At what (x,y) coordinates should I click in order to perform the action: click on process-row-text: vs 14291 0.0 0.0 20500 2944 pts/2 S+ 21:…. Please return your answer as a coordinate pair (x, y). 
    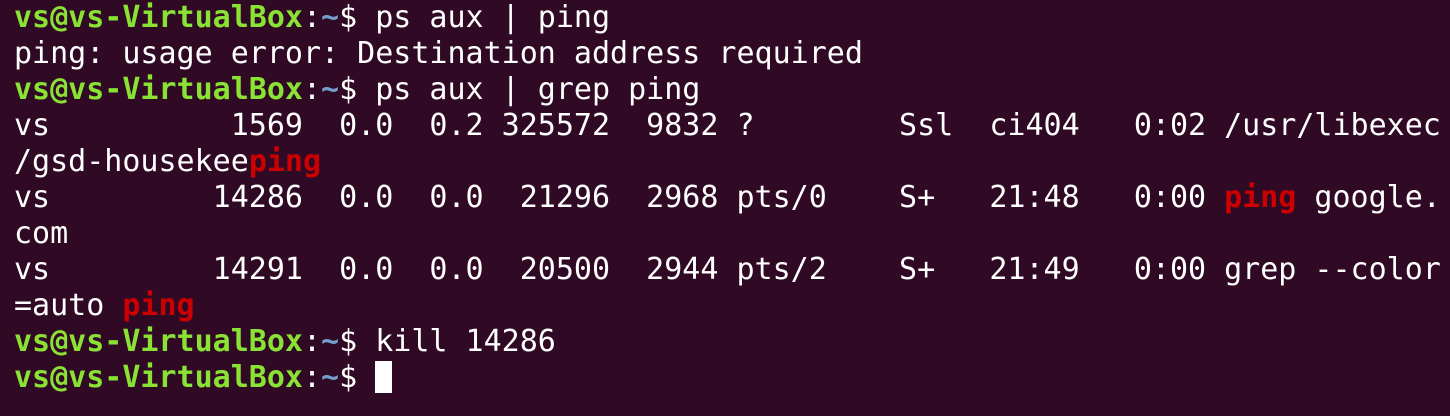
    Looking at the image, I should click on (727, 269).